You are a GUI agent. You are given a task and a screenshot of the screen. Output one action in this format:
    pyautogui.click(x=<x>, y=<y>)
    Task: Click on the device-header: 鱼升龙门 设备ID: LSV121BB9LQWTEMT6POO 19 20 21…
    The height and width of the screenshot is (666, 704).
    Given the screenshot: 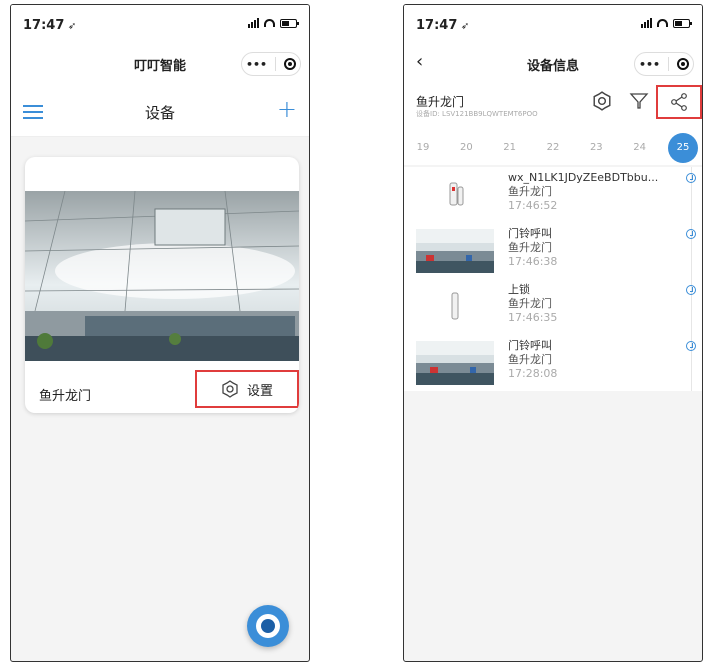 What is the action you would take?
    pyautogui.click(x=553, y=125)
    